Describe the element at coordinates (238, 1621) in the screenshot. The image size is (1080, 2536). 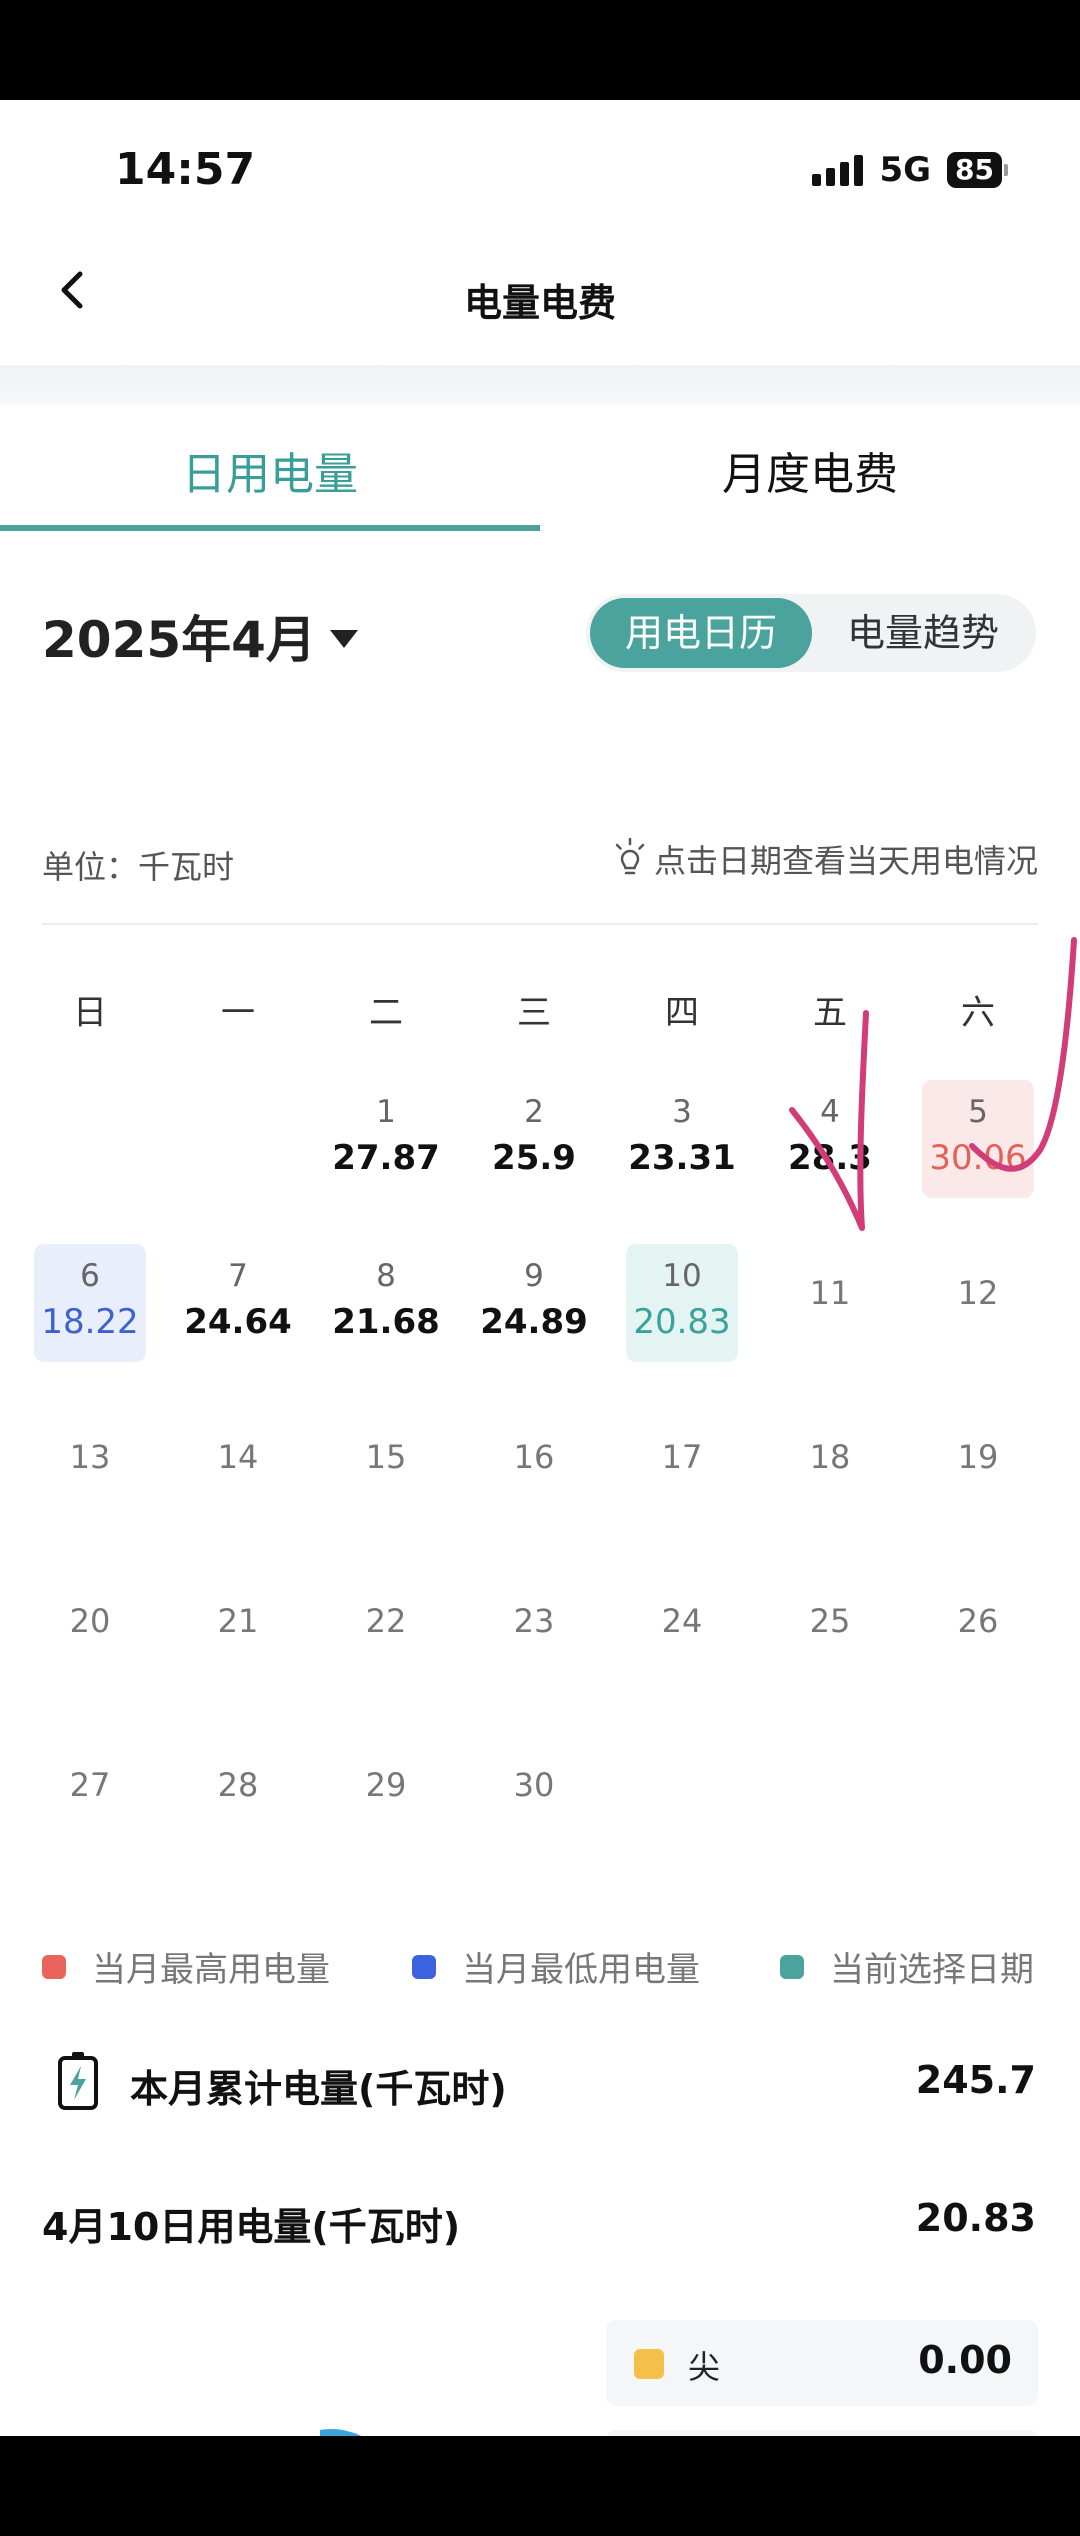
I see `day-number: 21` at that location.